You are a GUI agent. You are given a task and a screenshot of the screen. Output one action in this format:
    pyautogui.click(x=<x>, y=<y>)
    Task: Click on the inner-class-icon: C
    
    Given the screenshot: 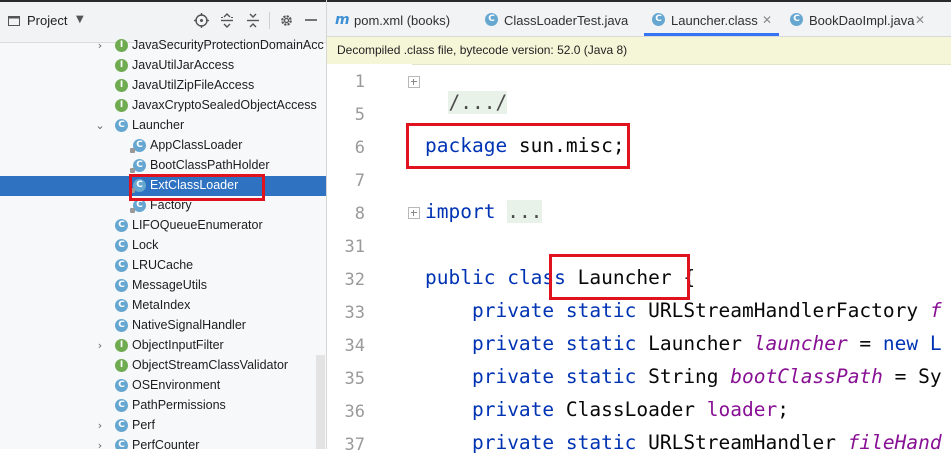 What is the action you would take?
    pyautogui.click(x=138, y=166)
    